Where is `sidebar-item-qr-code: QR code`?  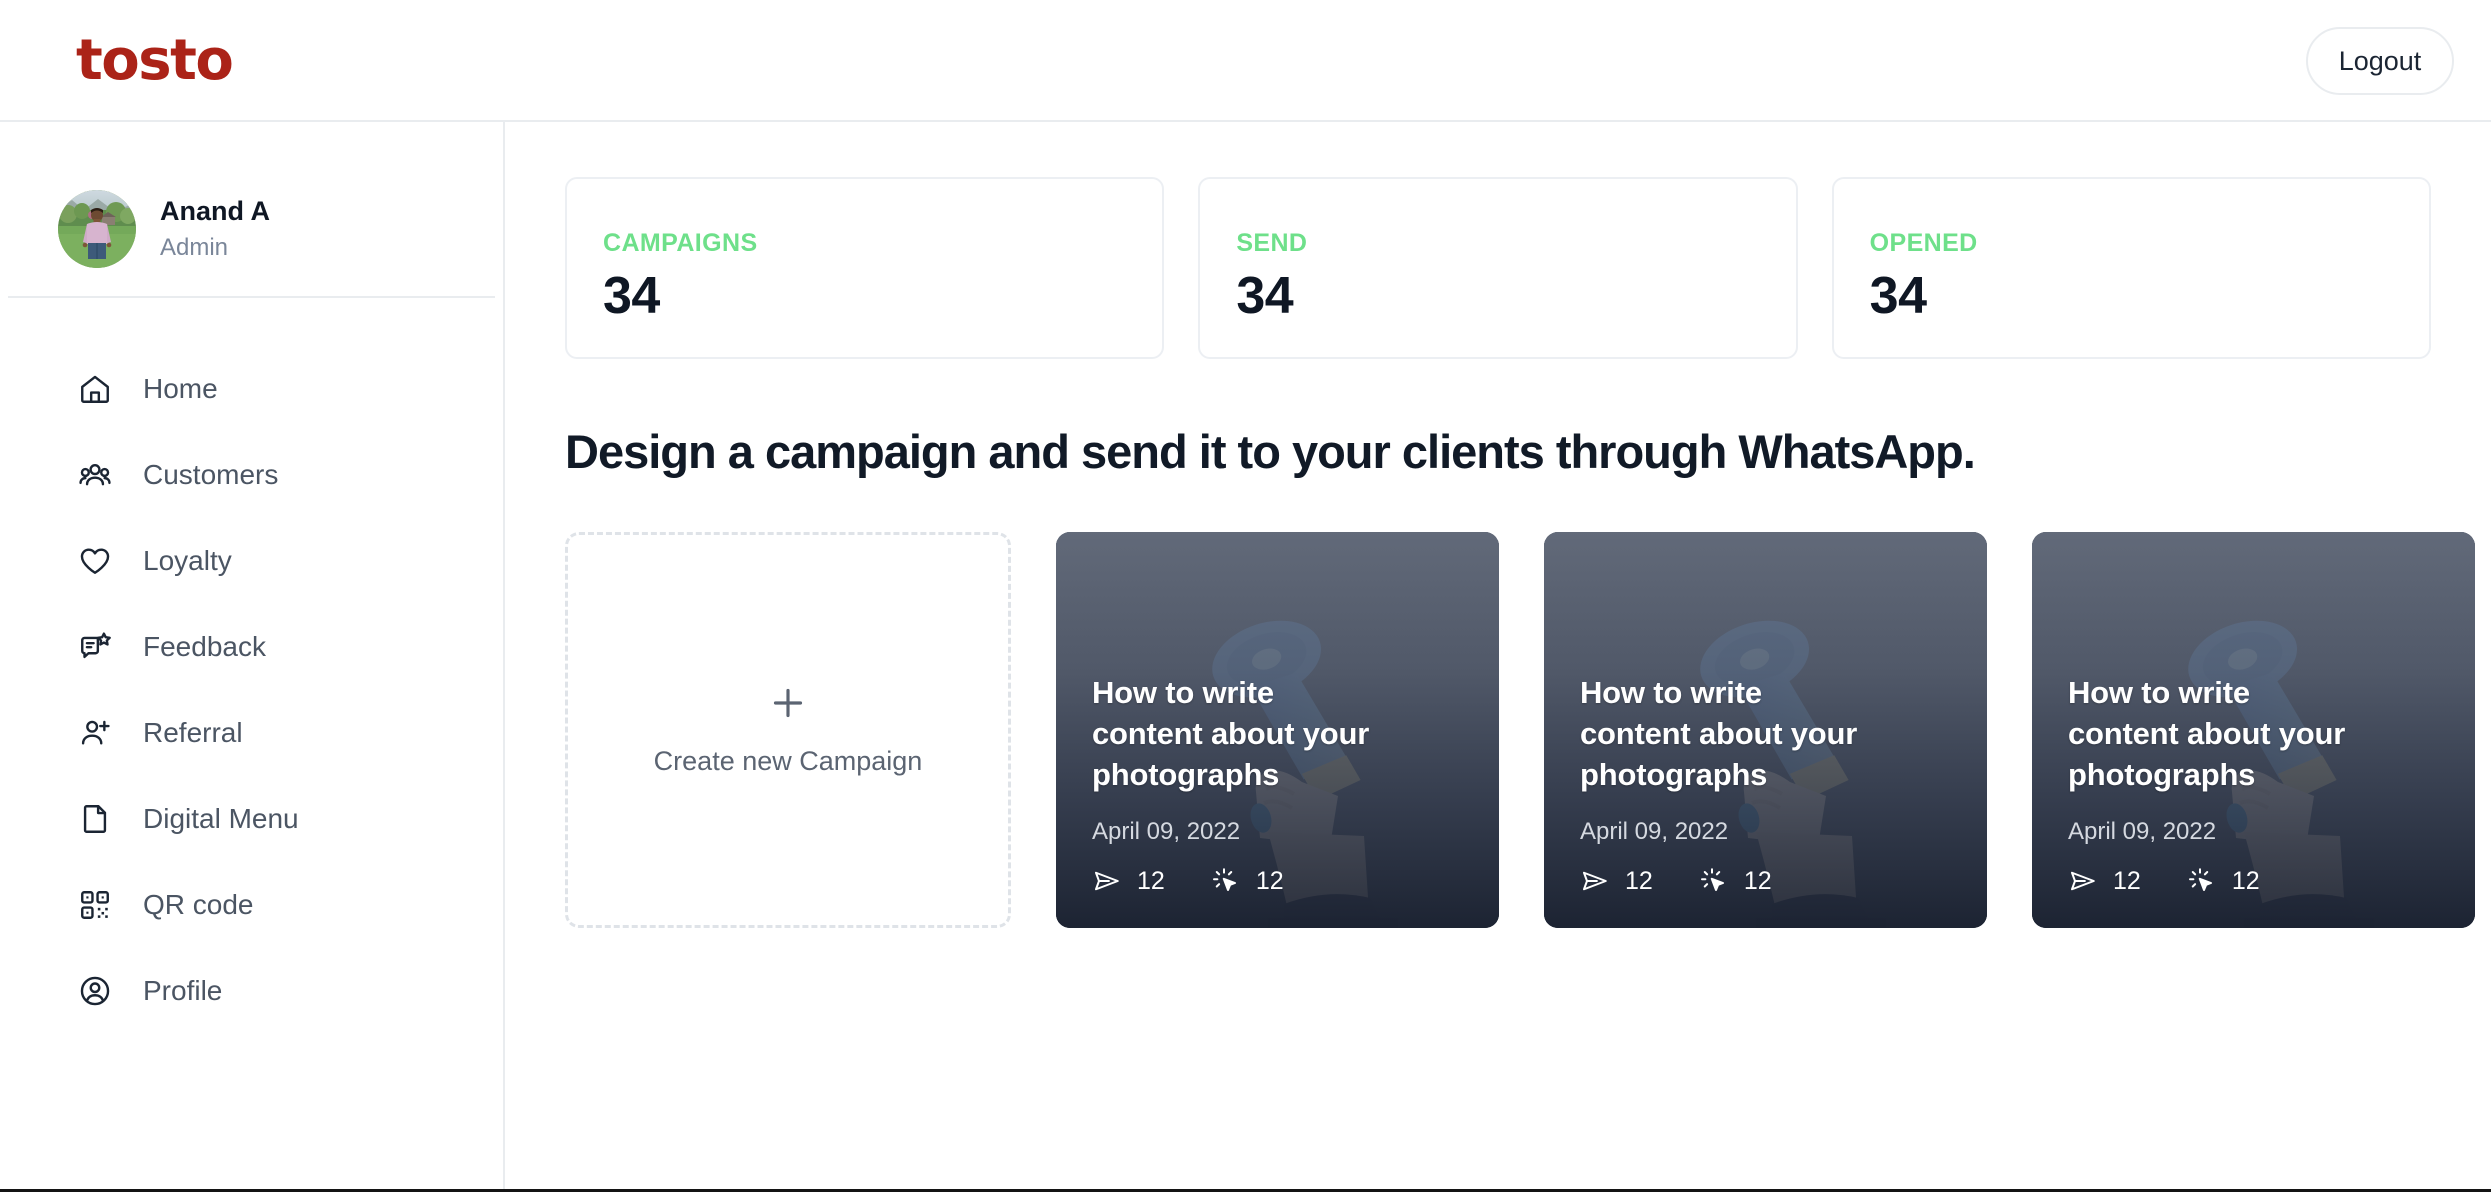
sidebar-item-qr-code: QR code is located at coordinates (251, 905).